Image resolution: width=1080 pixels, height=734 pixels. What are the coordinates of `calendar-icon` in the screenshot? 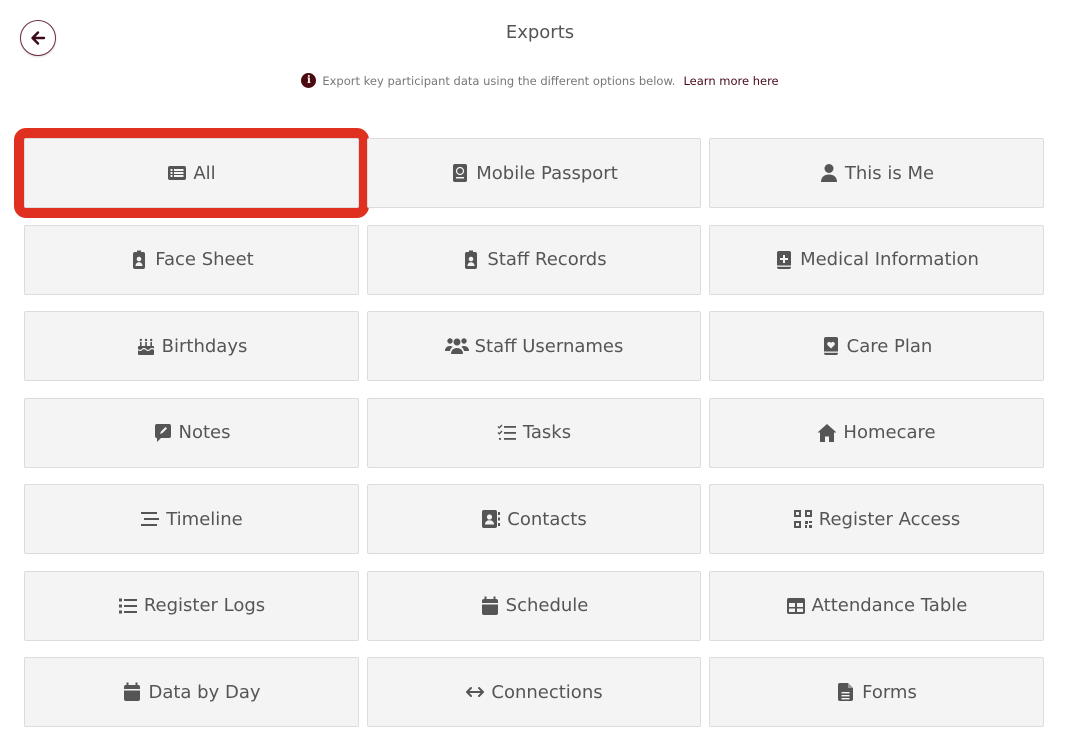 It's located at (489, 605).